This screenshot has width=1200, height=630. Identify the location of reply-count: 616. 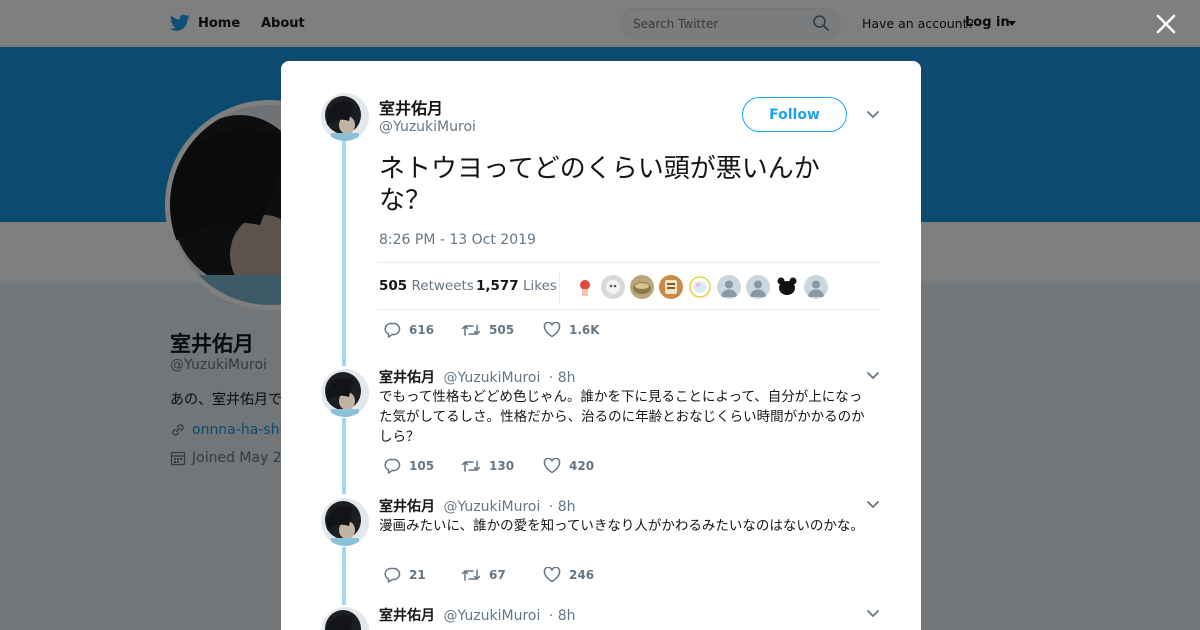
(422, 330).